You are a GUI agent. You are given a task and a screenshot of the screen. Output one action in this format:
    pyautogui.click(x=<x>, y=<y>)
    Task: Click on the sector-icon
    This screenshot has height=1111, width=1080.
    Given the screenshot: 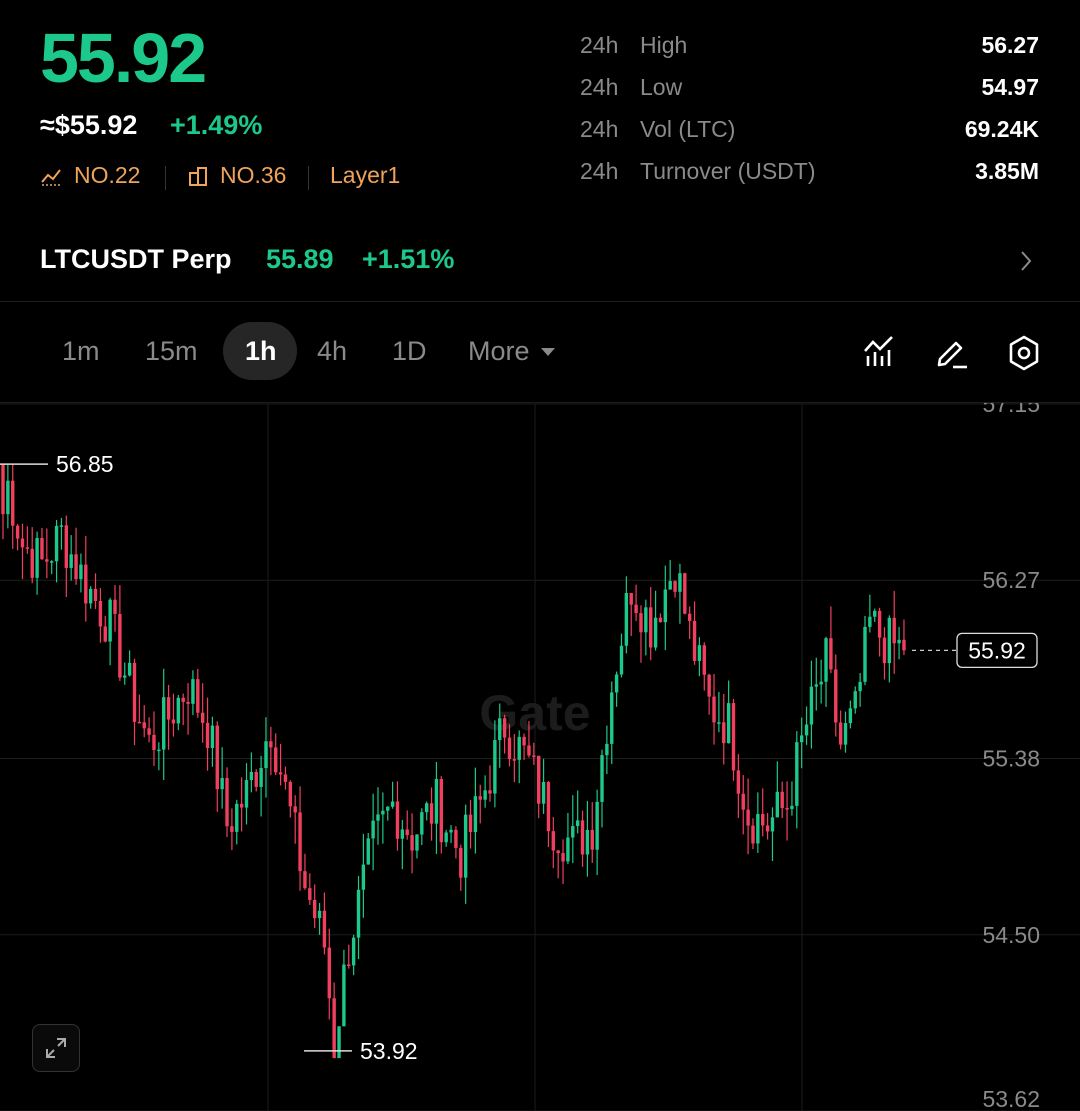 What is the action you would take?
    pyautogui.click(x=198, y=176)
    